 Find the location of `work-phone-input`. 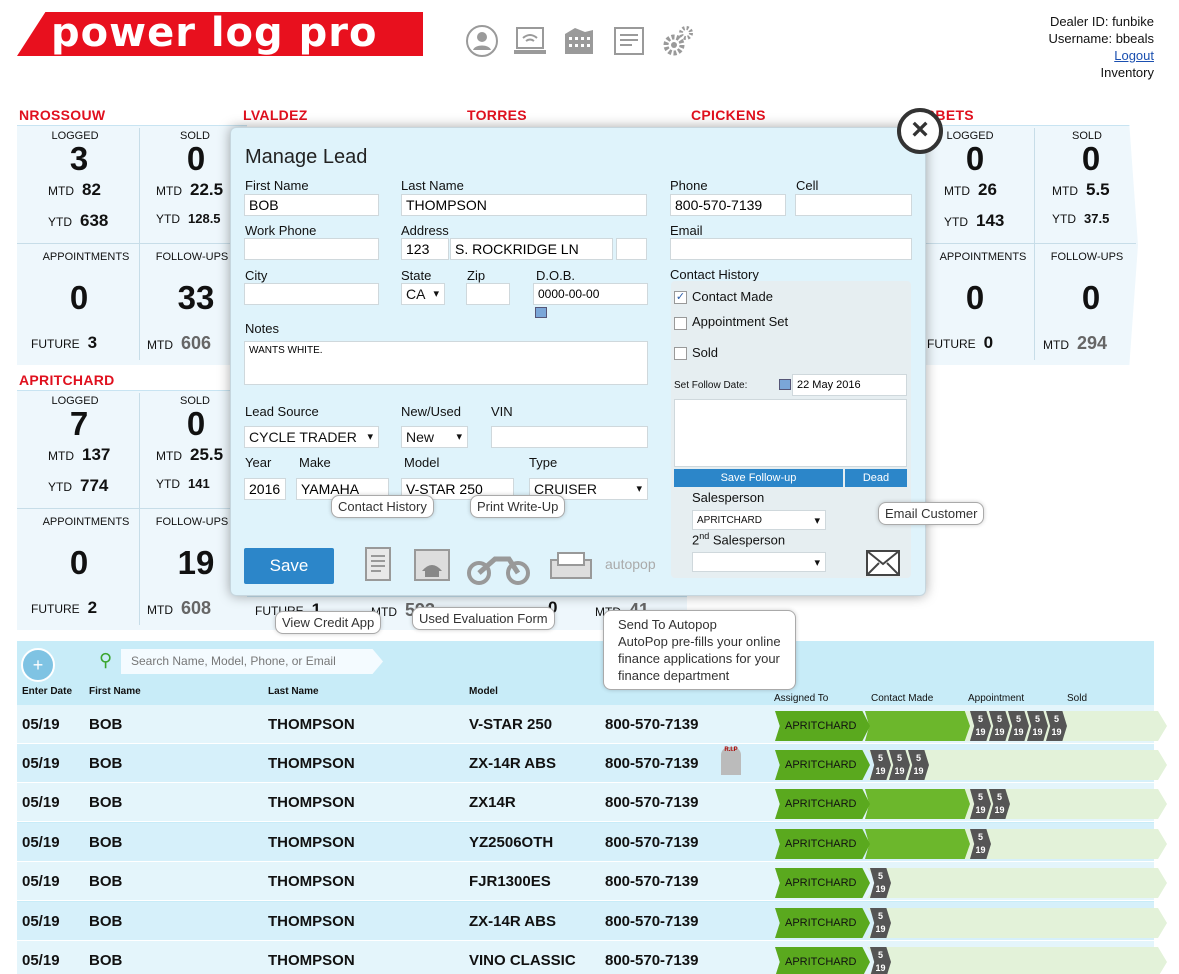

work-phone-input is located at coordinates (311, 249).